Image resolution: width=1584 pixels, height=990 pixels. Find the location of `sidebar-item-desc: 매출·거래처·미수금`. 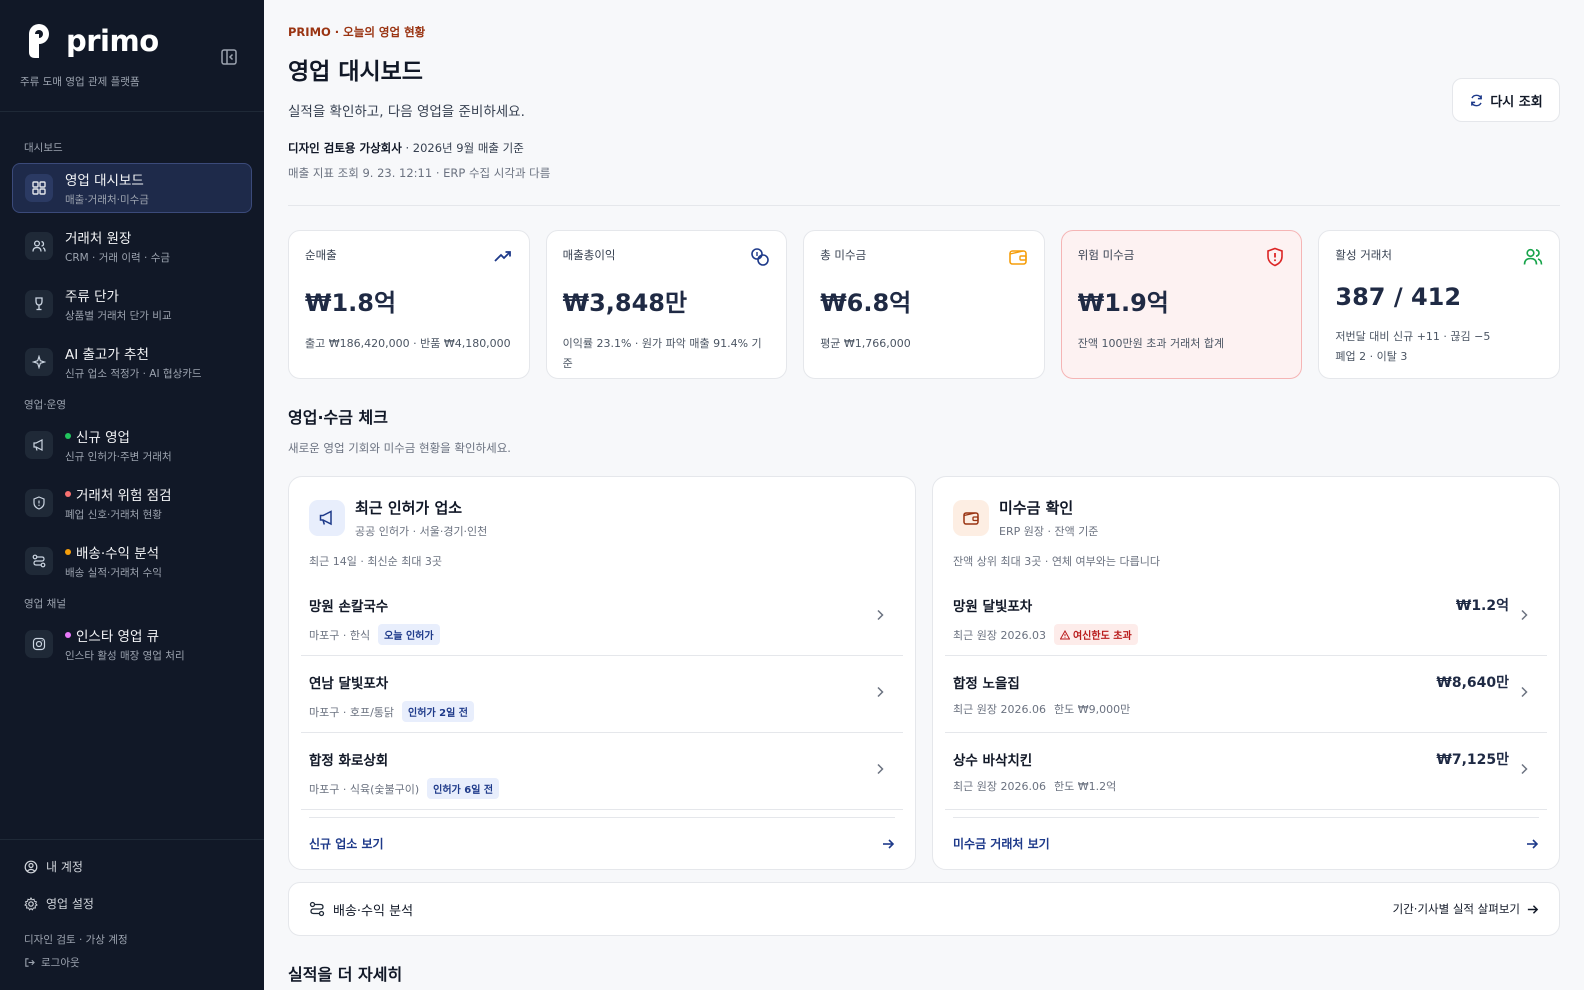

sidebar-item-desc: 매출·거래처·미수금 is located at coordinates (107, 200).